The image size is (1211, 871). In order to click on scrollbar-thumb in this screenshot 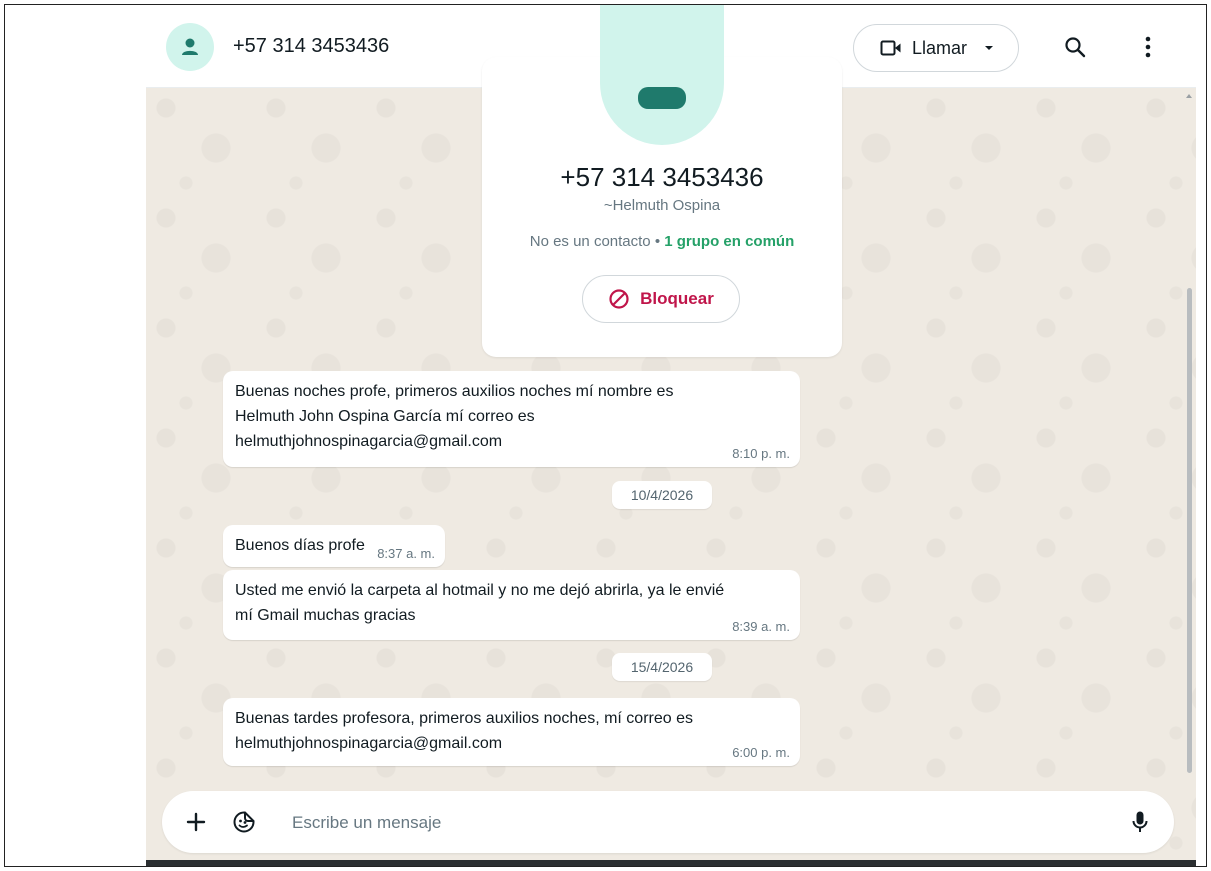, I will do `click(1189, 530)`.